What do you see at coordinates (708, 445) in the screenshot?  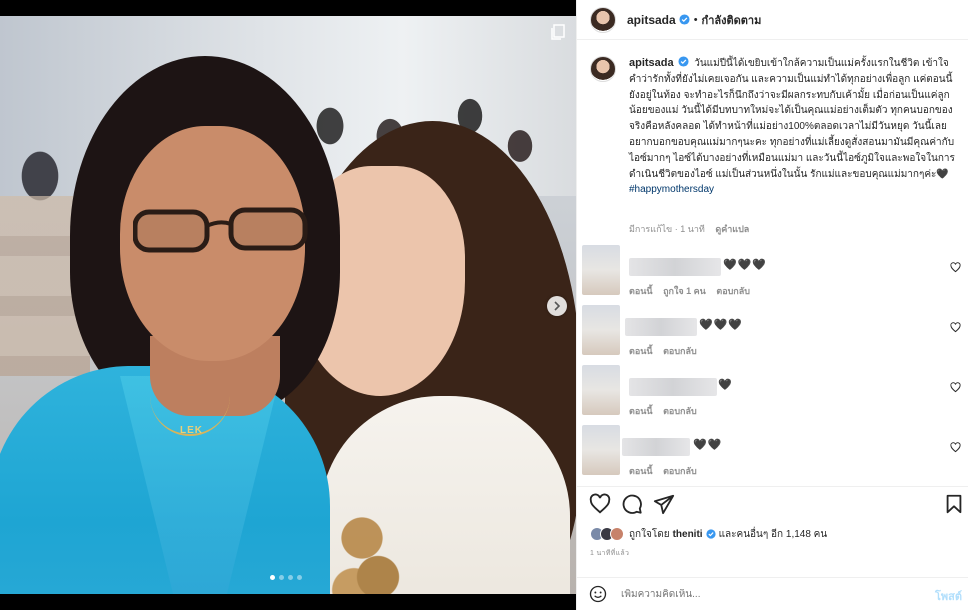 I see `comment-text: 🖤🖤` at bounding box center [708, 445].